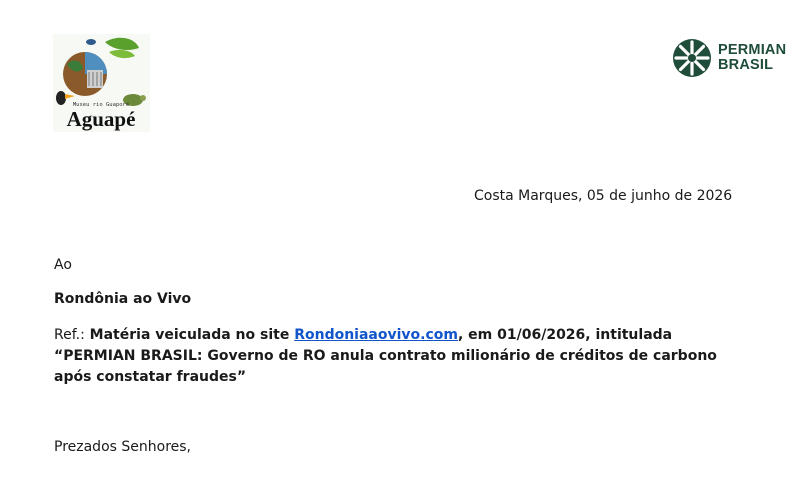 This screenshot has height=497, width=807. What do you see at coordinates (376, 335) in the screenshot?
I see `rondoniaaovivo-link: Rondoniaaovivo.com` at bounding box center [376, 335].